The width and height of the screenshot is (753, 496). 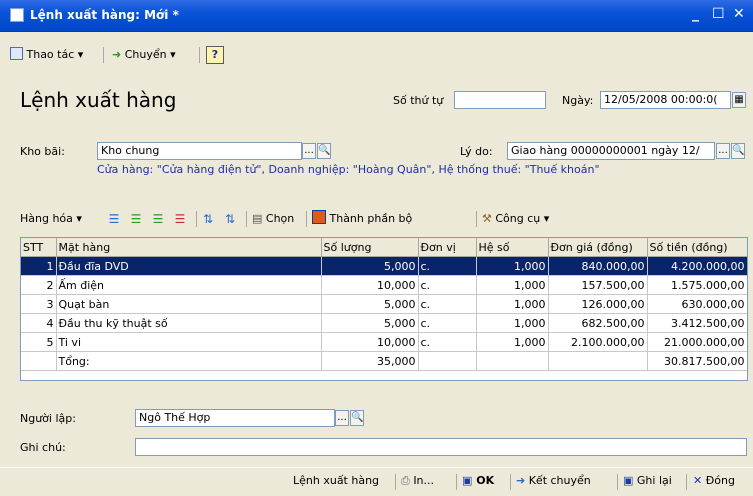 What do you see at coordinates (500, 100) in the screenshot?
I see `seq-input` at bounding box center [500, 100].